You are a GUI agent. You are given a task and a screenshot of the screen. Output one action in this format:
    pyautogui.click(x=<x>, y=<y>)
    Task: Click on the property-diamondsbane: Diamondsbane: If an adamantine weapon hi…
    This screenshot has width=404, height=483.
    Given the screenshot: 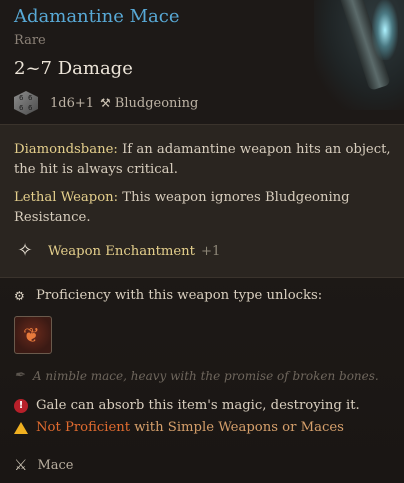 What is the action you would take?
    pyautogui.click(x=204, y=160)
    